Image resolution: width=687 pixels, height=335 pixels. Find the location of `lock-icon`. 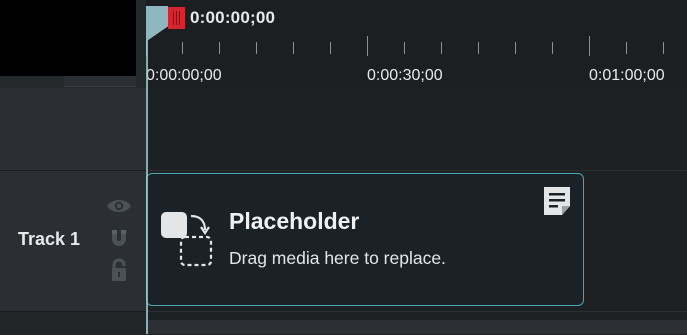

lock-icon is located at coordinates (119, 270).